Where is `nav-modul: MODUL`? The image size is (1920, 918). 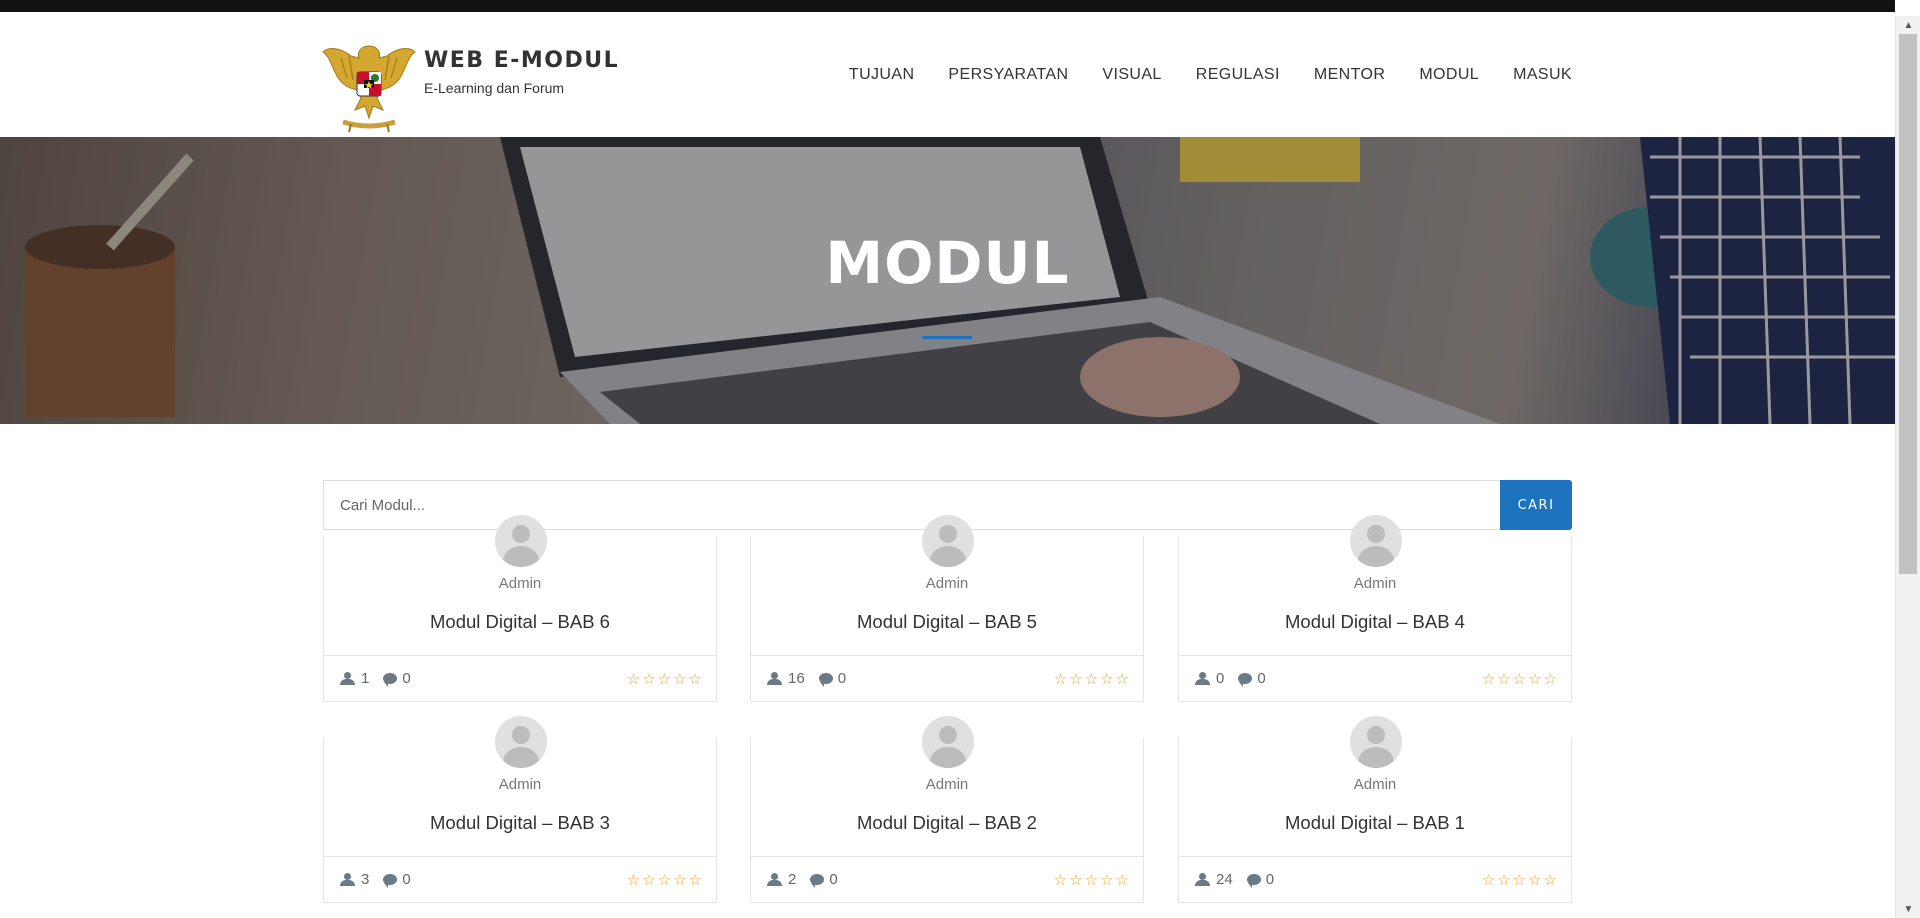
nav-modul: MODUL is located at coordinates (1449, 75).